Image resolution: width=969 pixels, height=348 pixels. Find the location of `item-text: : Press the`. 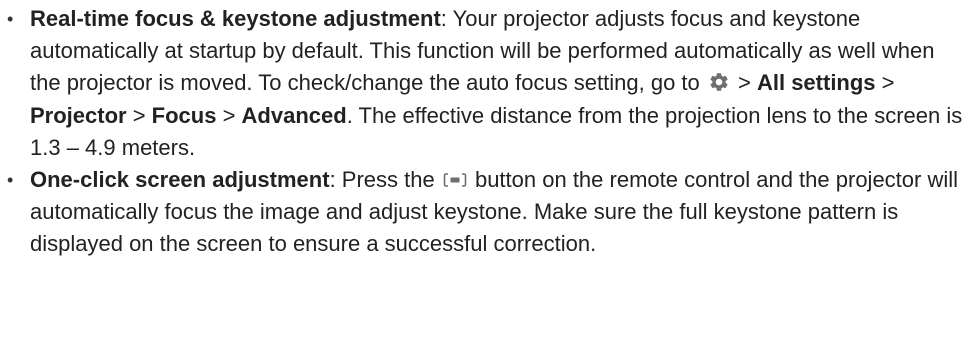

item-text: : Press the is located at coordinates (385, 180).